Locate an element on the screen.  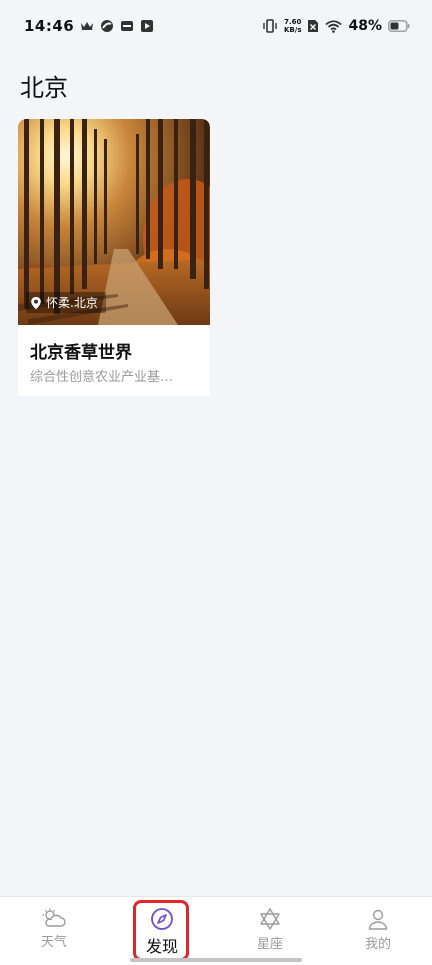
status-right: 7.60 KB/s 48% is located at coordinates (336, 26).